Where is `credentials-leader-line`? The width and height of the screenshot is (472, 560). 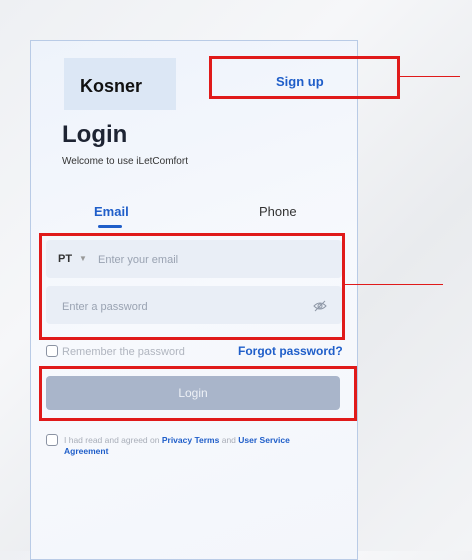 credentials-leader-line is located at coordinates (394, 284).